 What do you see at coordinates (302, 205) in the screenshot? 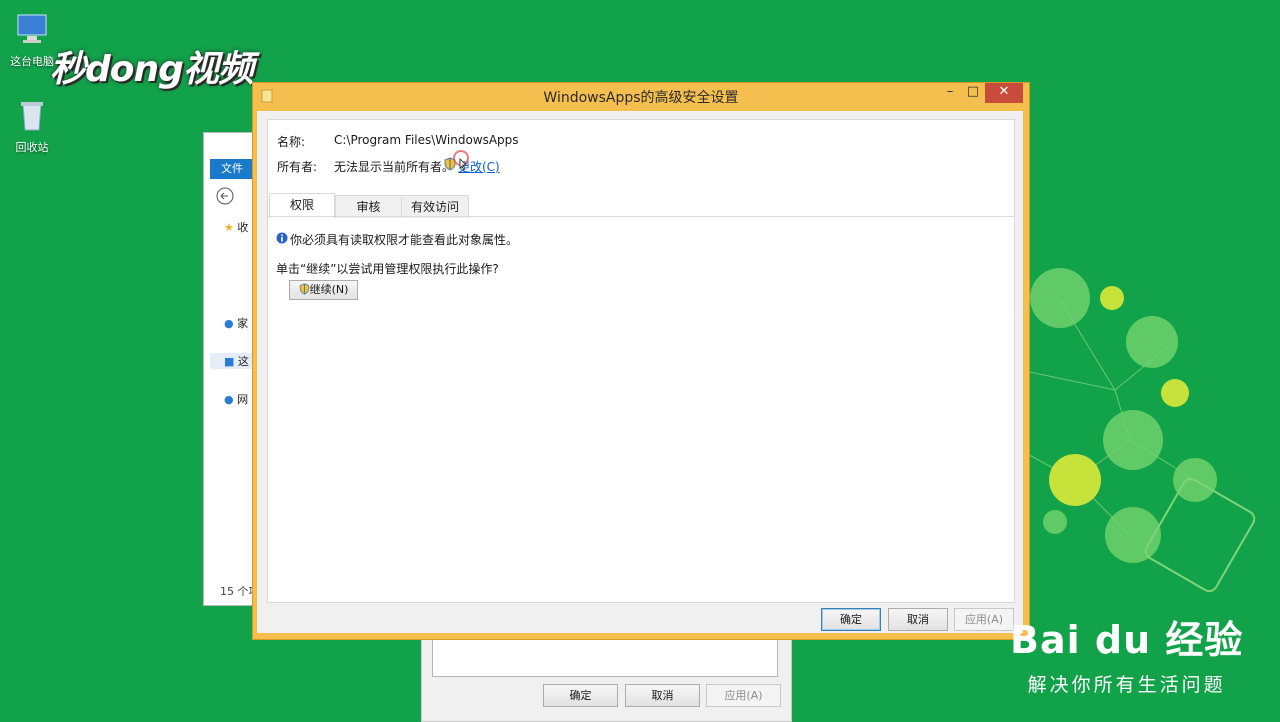
I see `tab-permissions: 权限` at bounding box center [302, 205].